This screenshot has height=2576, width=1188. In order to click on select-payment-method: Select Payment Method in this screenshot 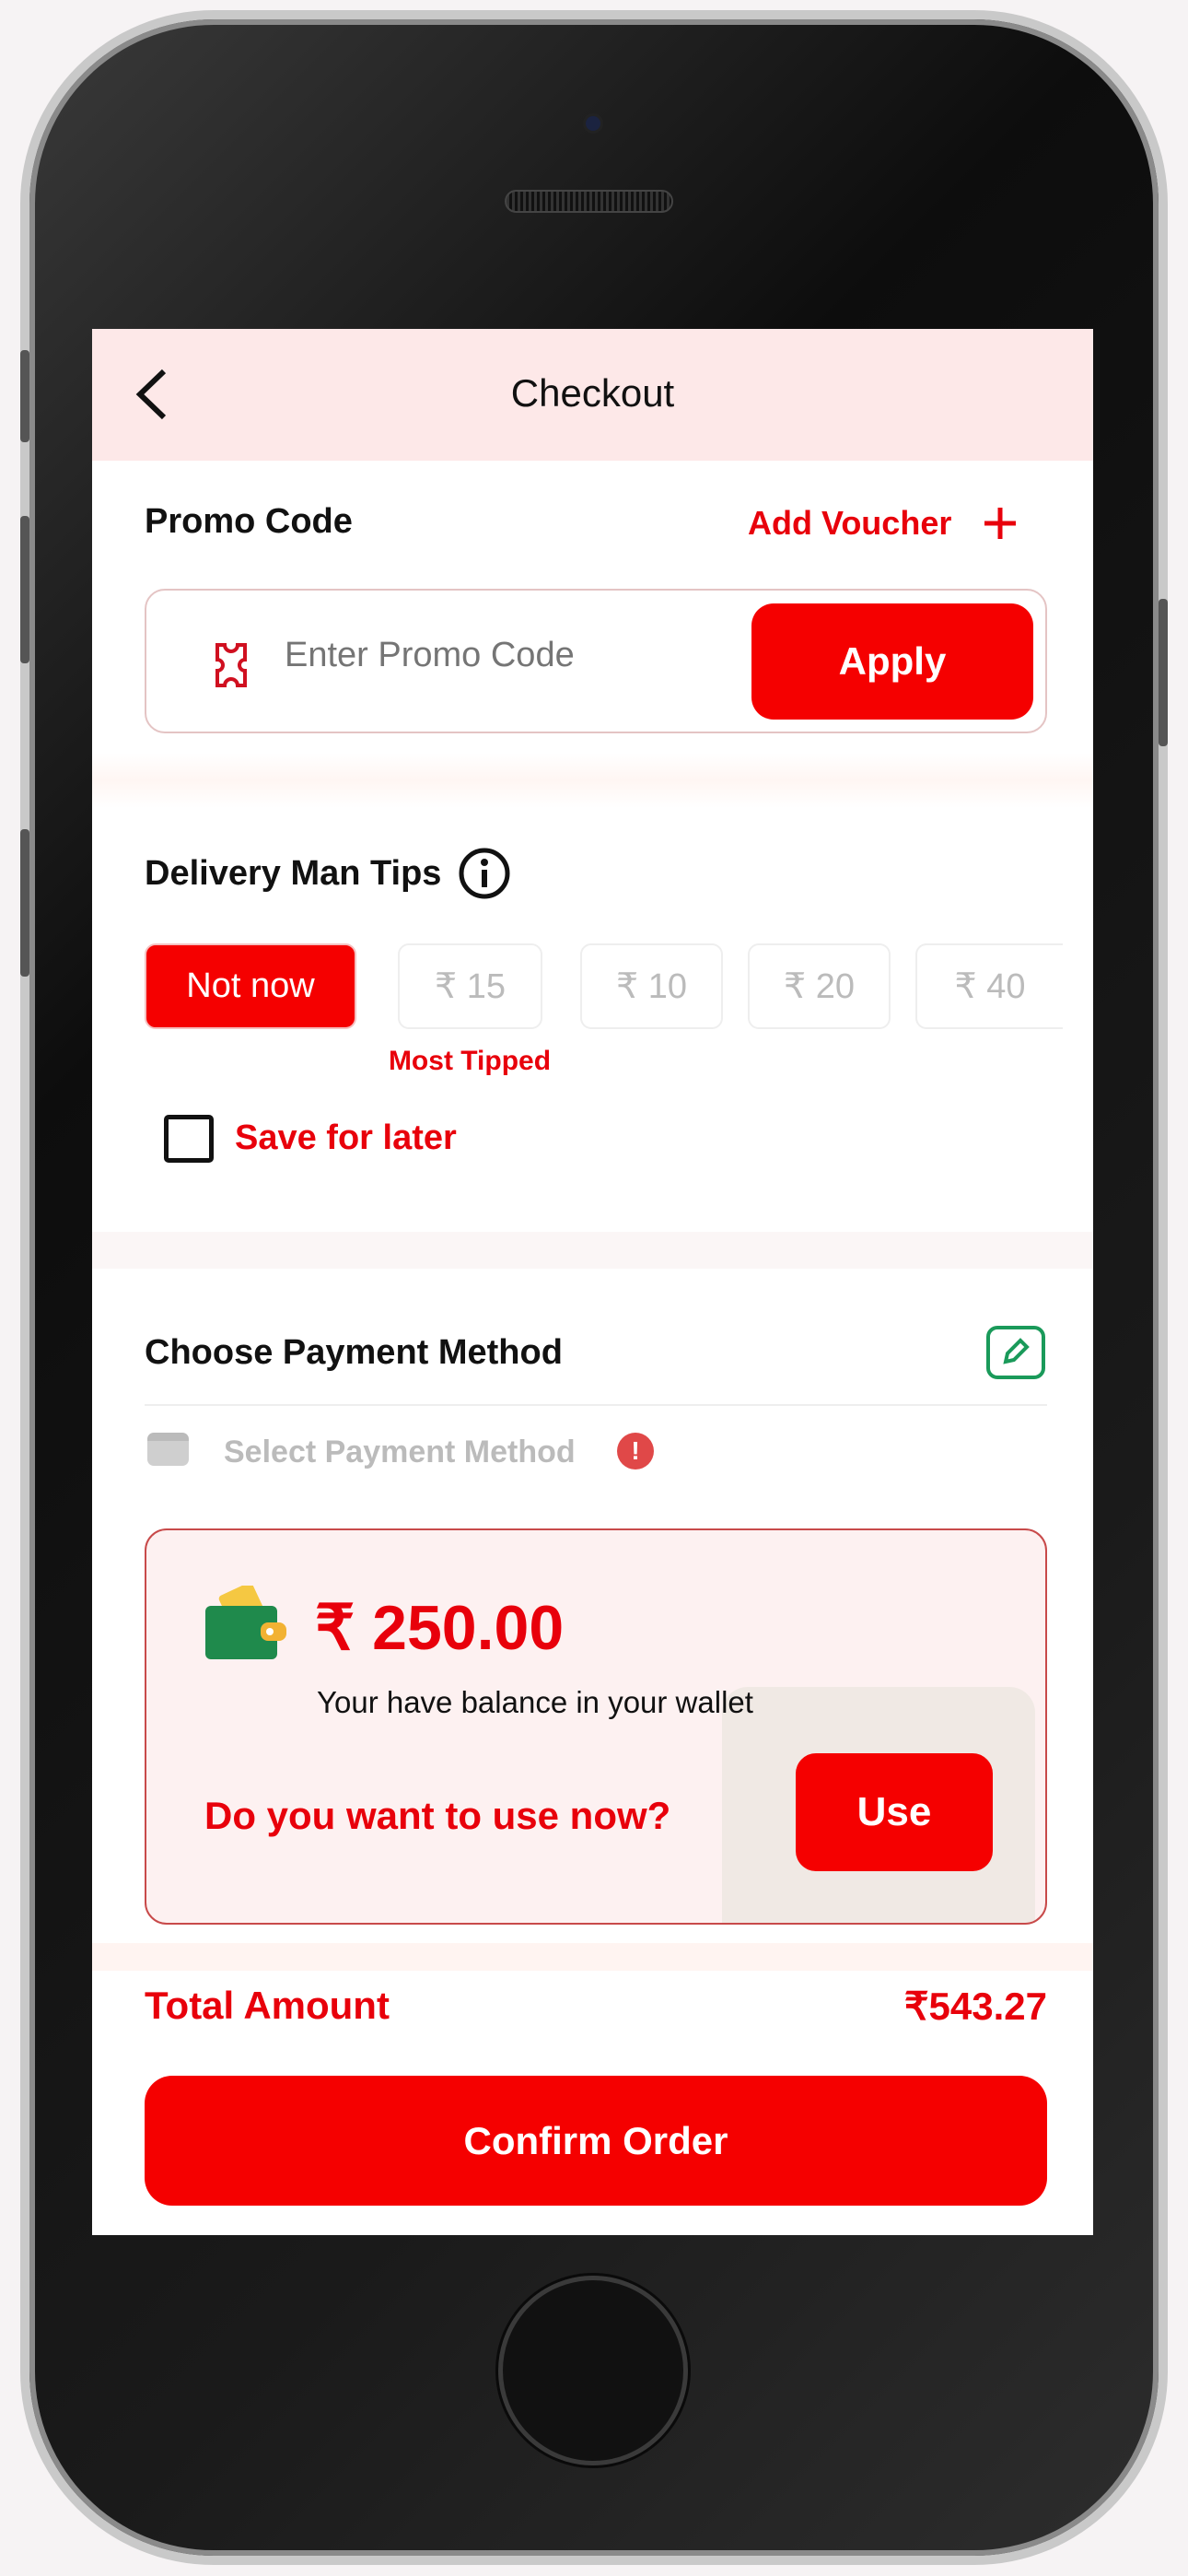, I will do `click(400, 1452)`.